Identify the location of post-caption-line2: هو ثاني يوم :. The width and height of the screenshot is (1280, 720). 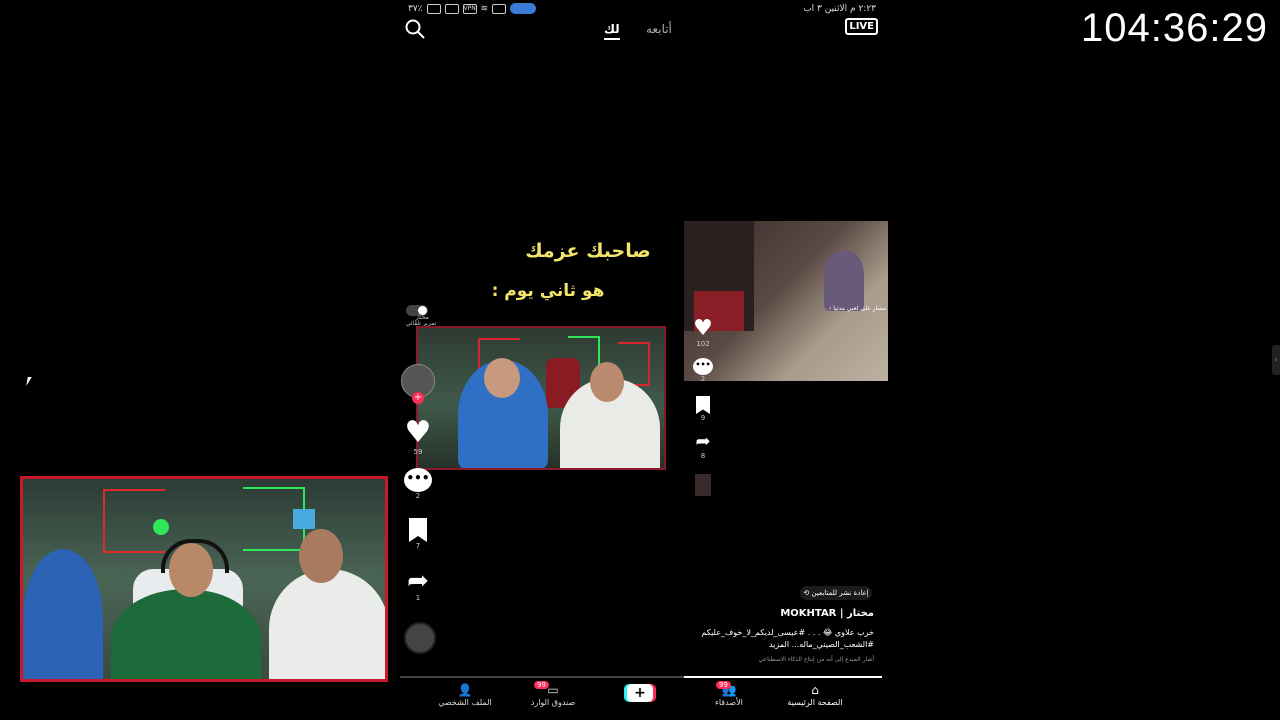
(548, 291).